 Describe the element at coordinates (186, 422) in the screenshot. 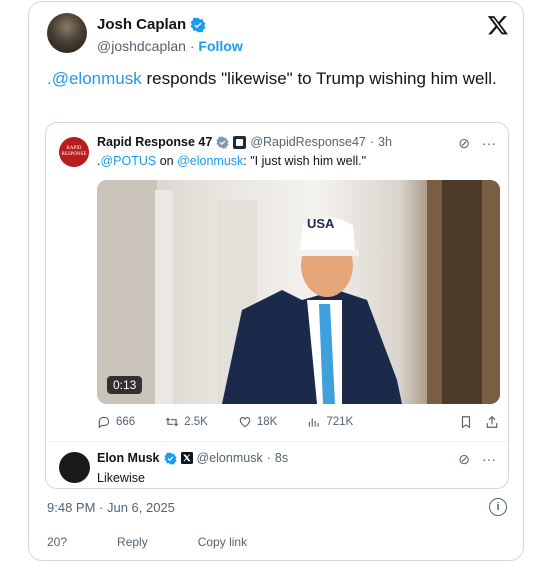

I see `repost-action: 2.5K` at that location.